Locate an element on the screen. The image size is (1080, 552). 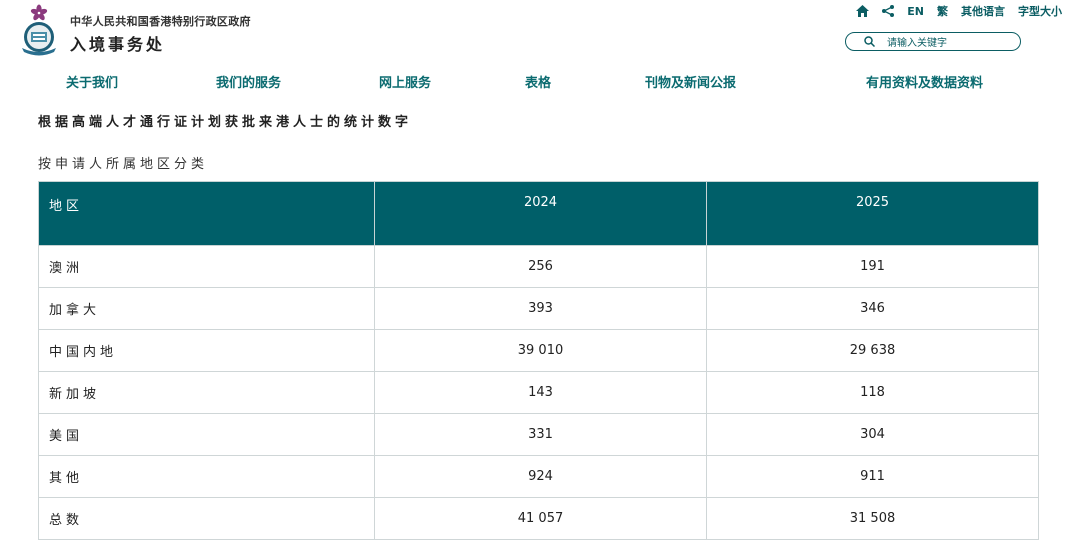
region-cell: 中国内地 is located at coordinates (206, 350).